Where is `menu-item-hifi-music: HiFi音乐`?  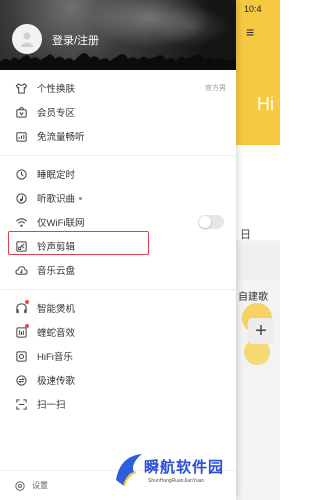
menu-item-hifi-music: HiFi音乐 is located at coordinates (118, 356).